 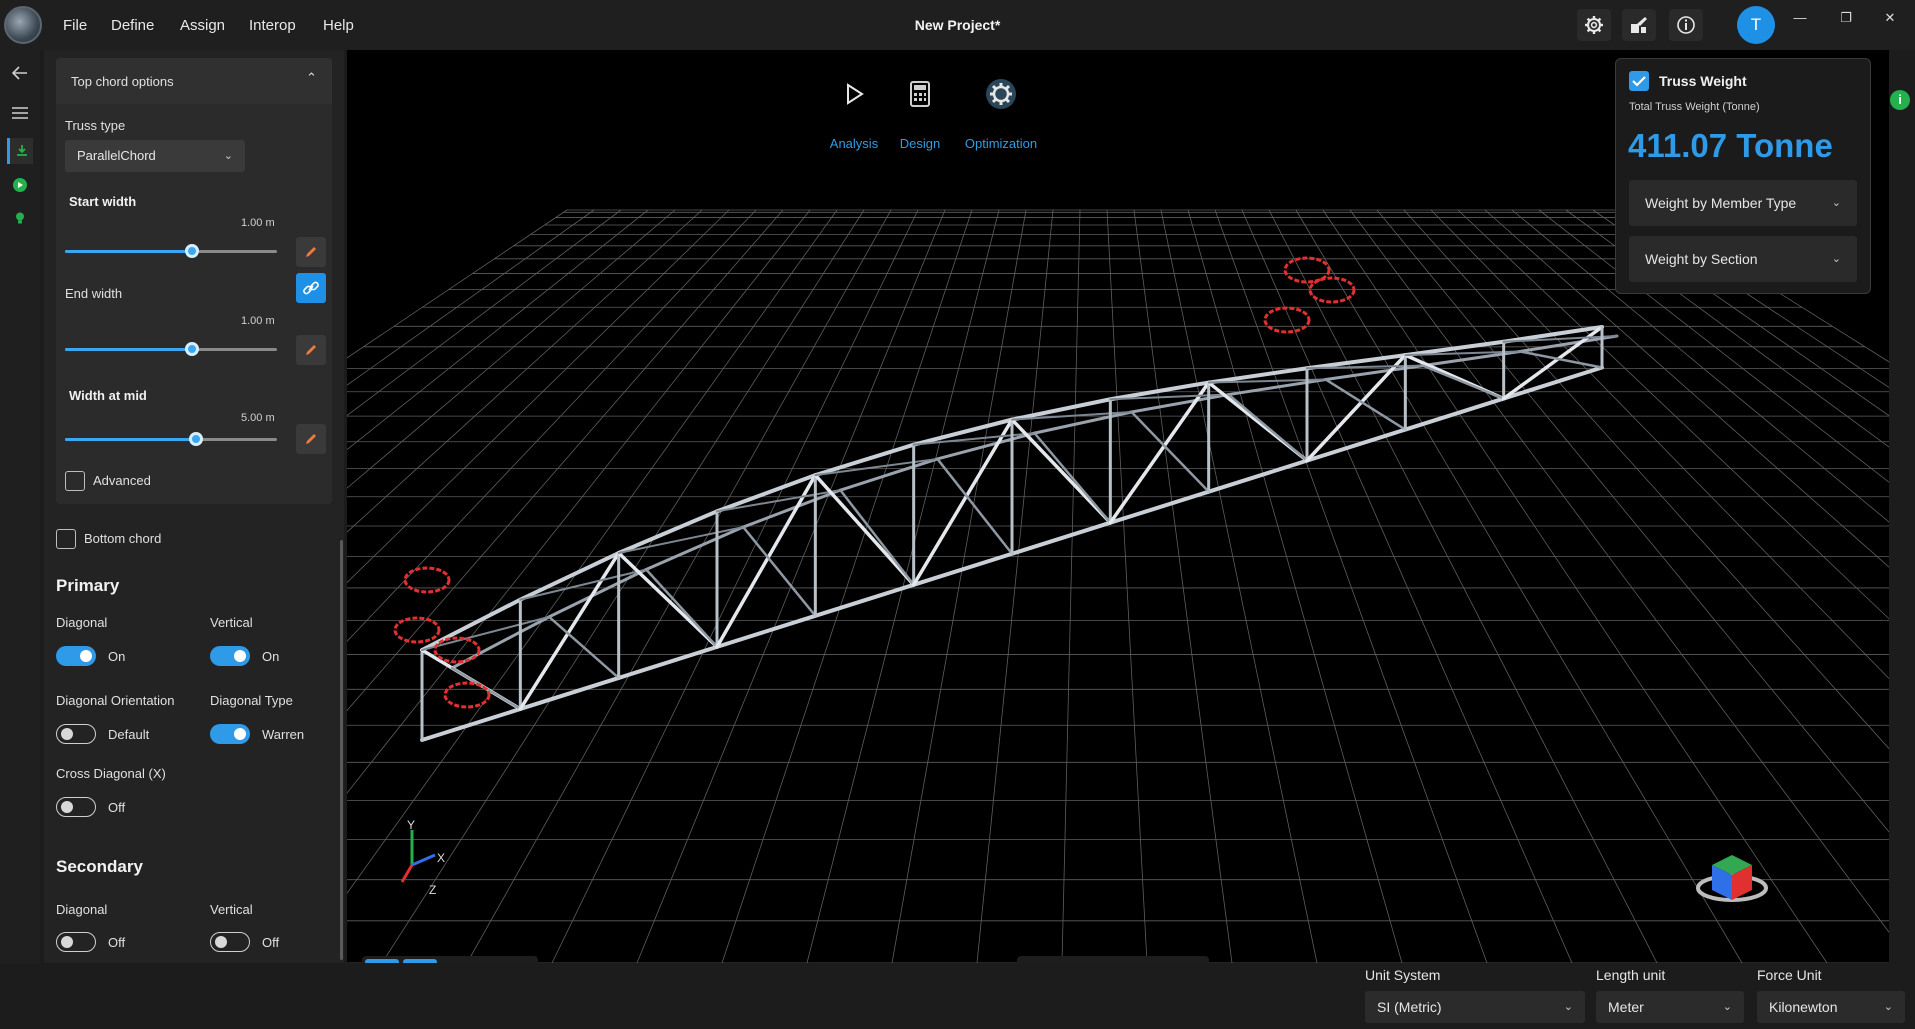 I want to click on force-unit-select: Kilonewton ⌄, so click(x=1831, y=1007).